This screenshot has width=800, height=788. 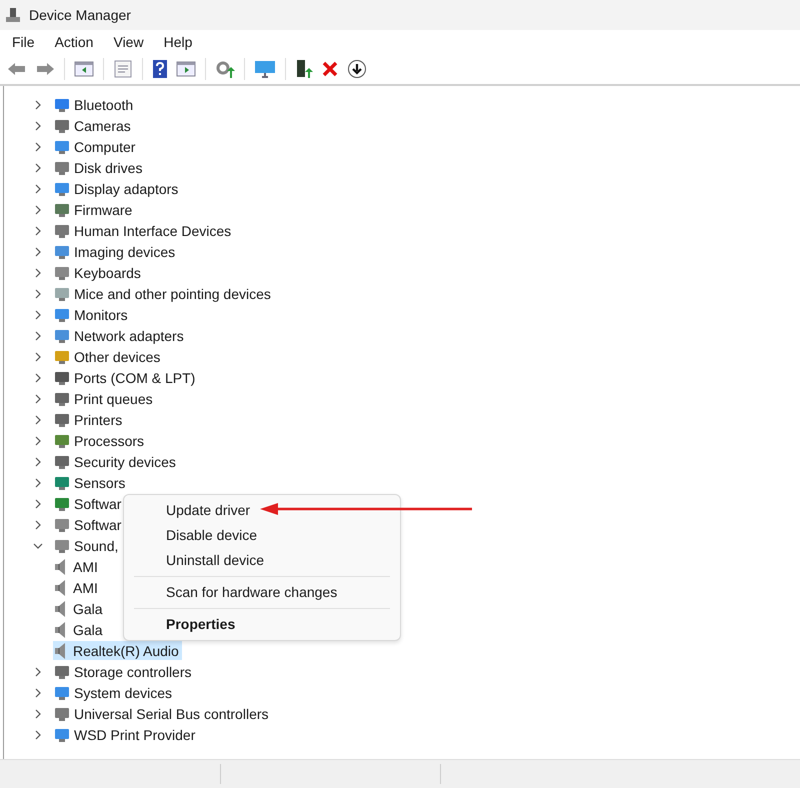 I want to click on tree-item: Keyboards, so click(x=99, y=272).